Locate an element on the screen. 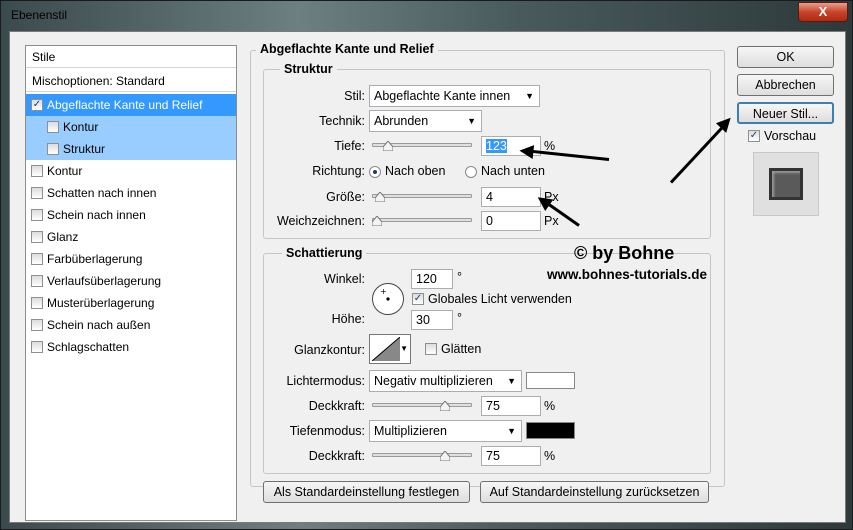 The image size is (853, 530). highlight-mode-label: Lichtermodus: is located at coordinates (325, 381).